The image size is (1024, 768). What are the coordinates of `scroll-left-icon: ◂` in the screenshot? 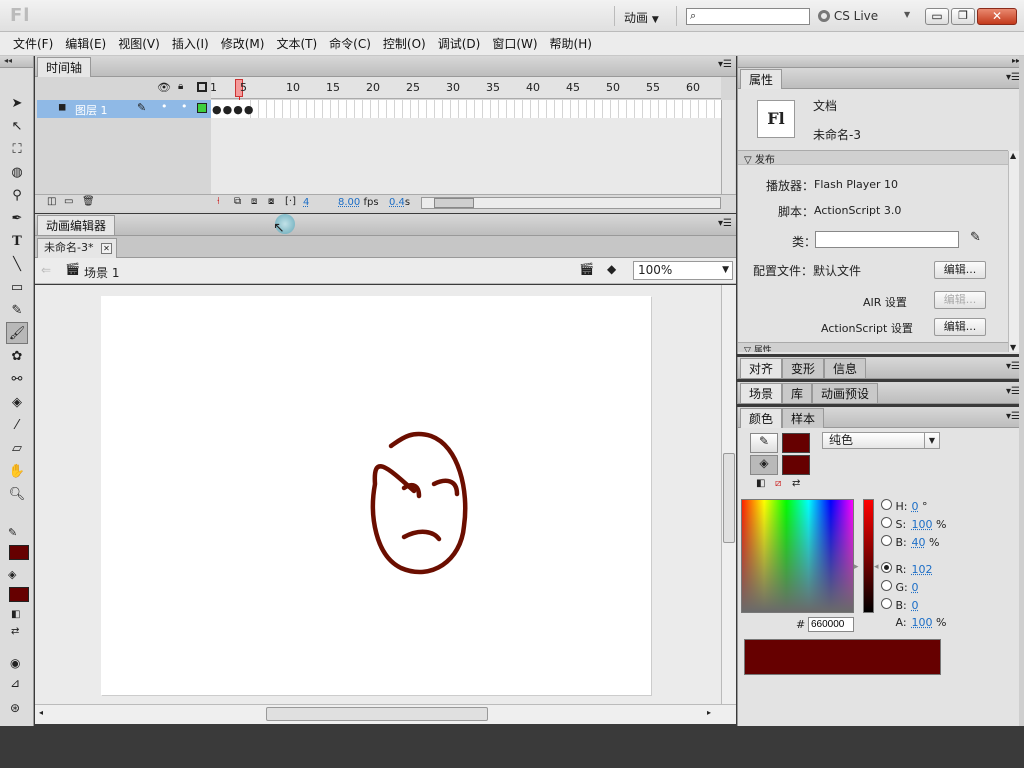 It's located at (41, 712).